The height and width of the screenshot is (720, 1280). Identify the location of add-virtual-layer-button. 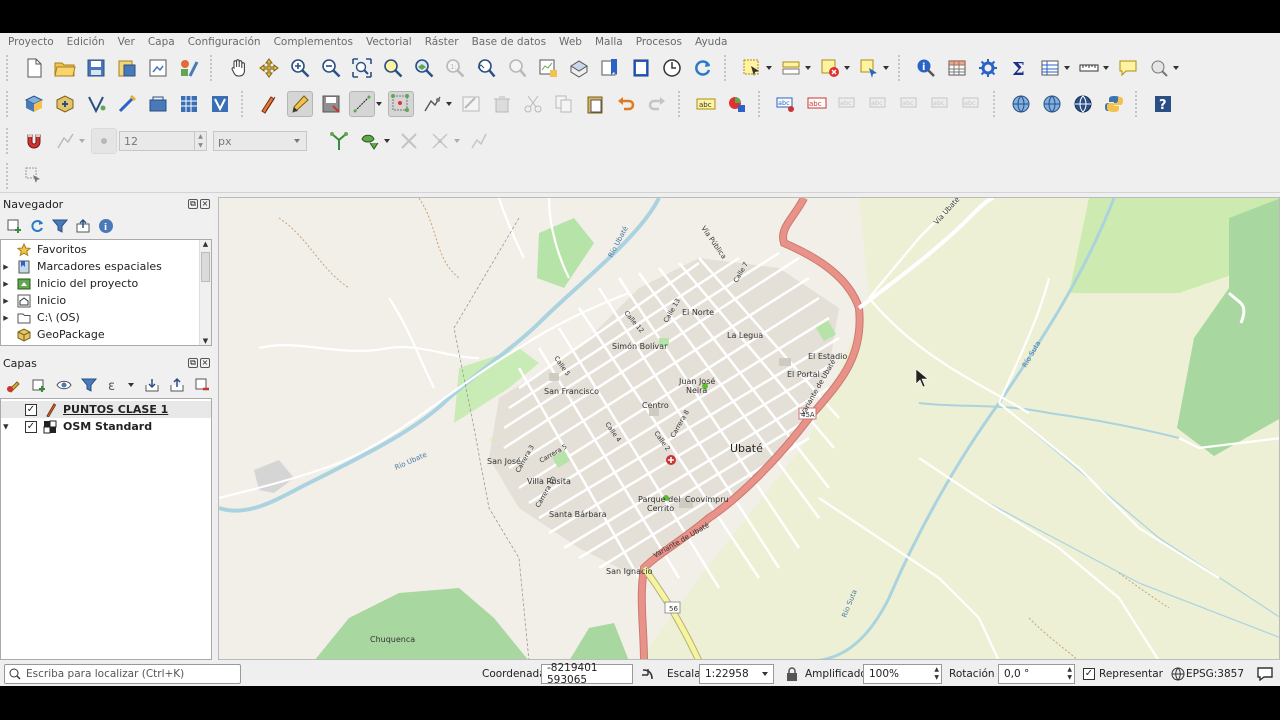
(158, 104).